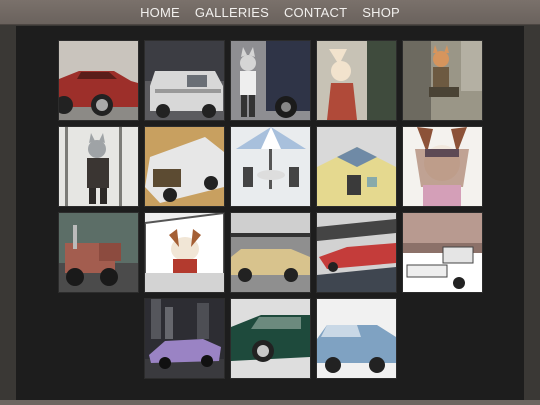 The height and width of the screenshot is (405, 540). I want to click on gallery-thumb-purple-sports-car, so click(184, 338).